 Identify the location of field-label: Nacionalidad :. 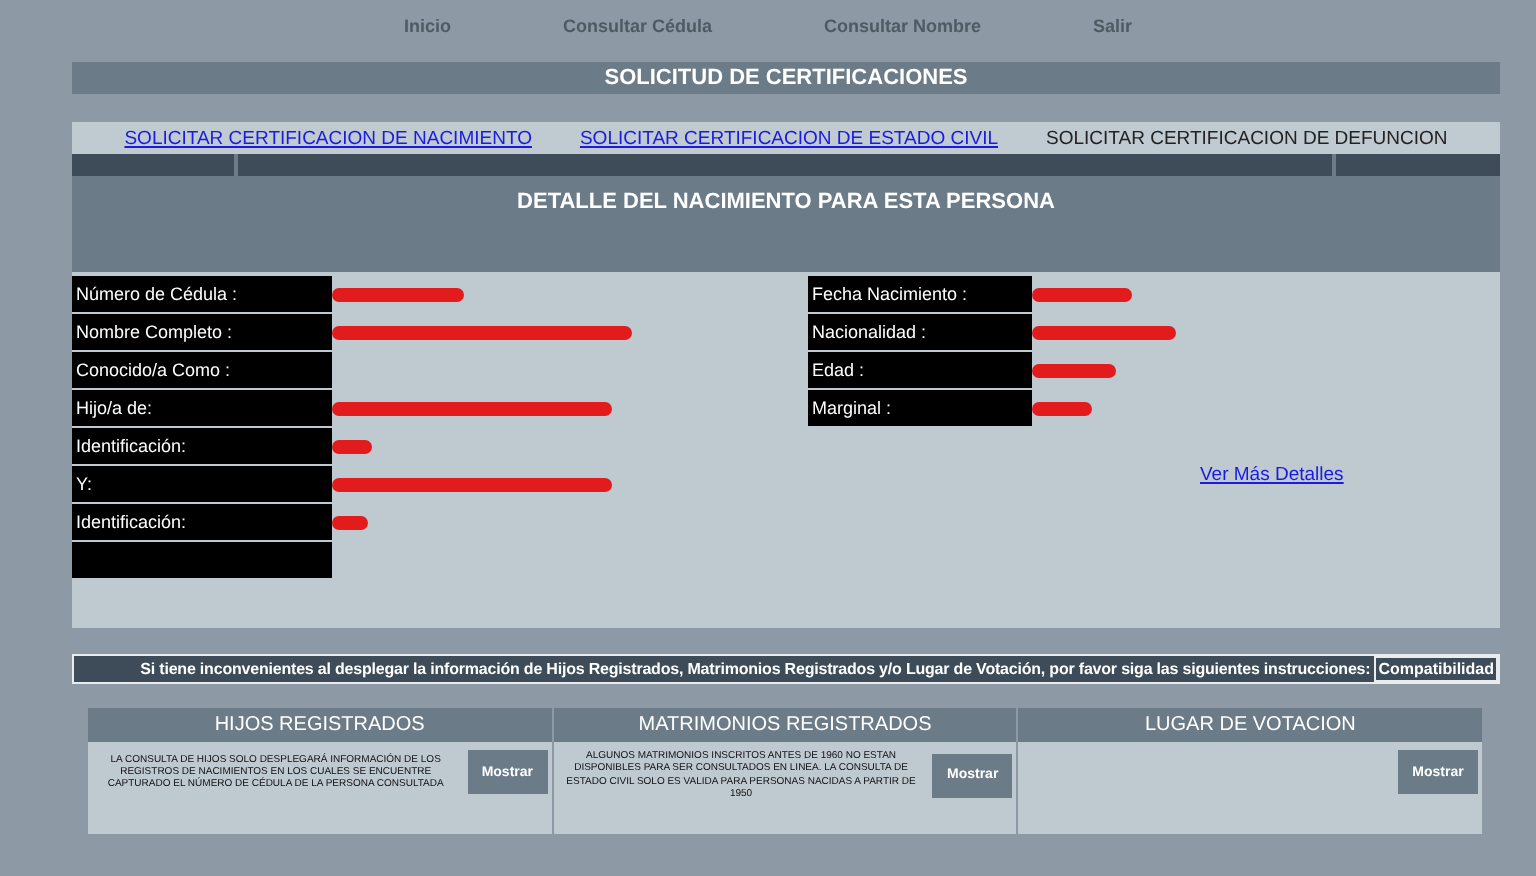
(920, 332).